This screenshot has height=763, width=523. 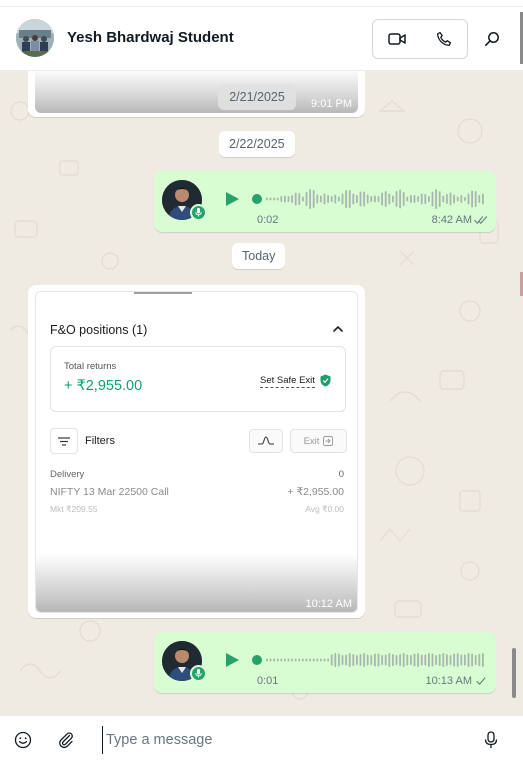 I want to click on video-call-button, so click(x=396, y=39).